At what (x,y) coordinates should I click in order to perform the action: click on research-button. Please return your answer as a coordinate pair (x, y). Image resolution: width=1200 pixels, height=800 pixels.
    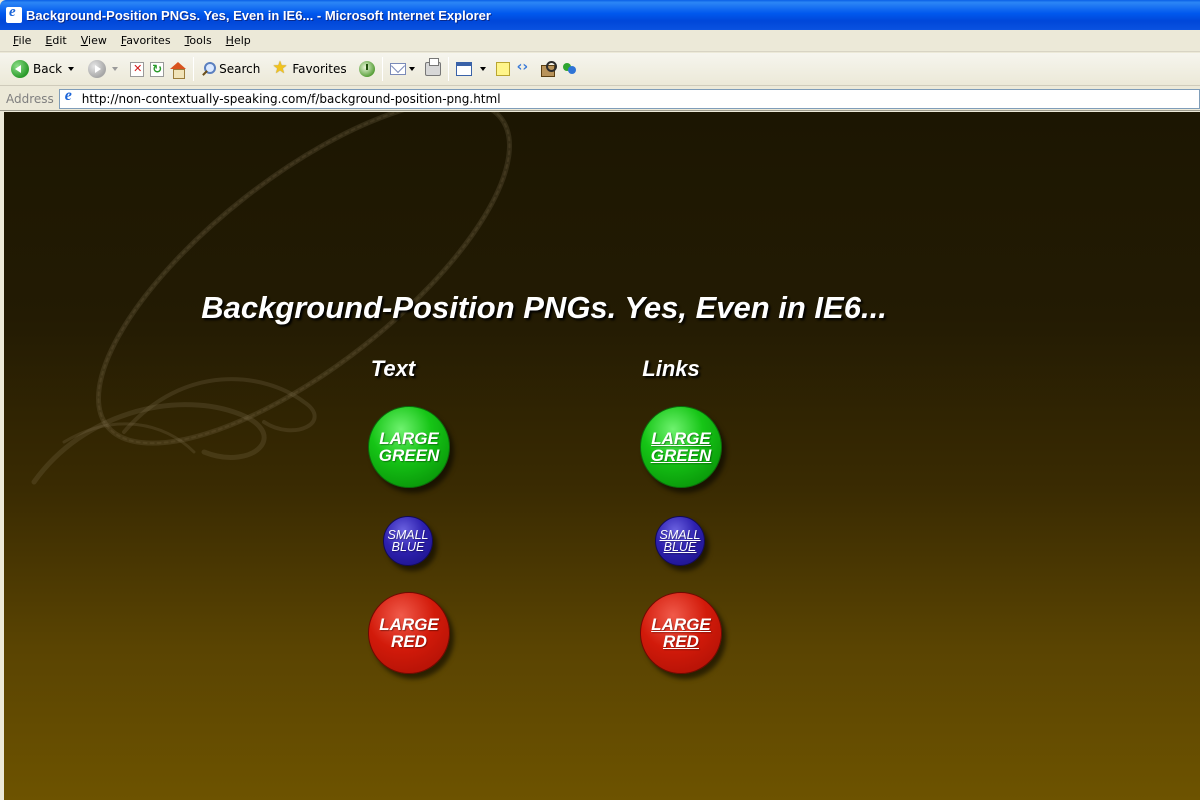
    Looking at the image, I should click on (548, 69).